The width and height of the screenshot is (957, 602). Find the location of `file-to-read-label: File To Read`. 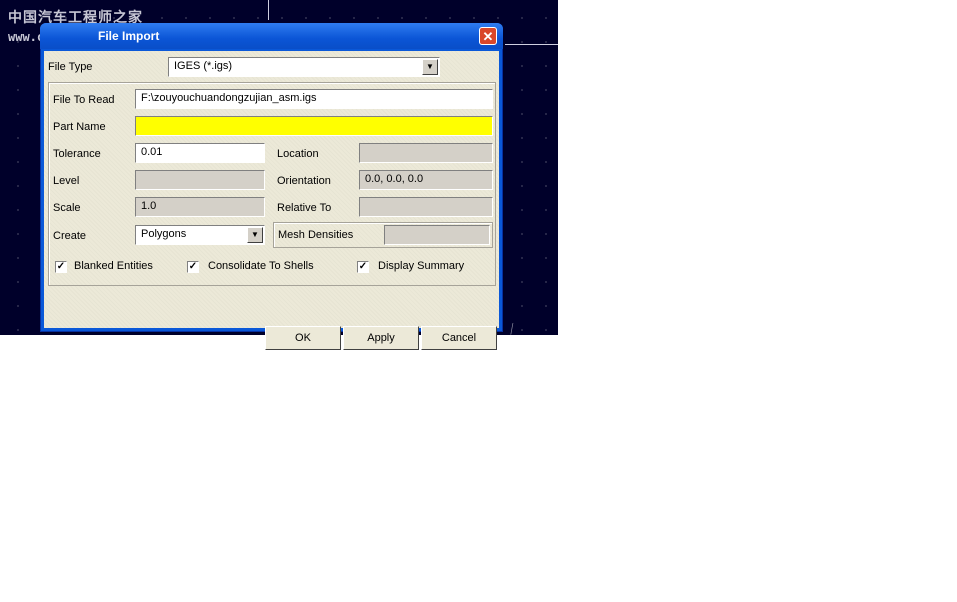

file-to-read-label: File To Read is located at coordinates (84, 100).